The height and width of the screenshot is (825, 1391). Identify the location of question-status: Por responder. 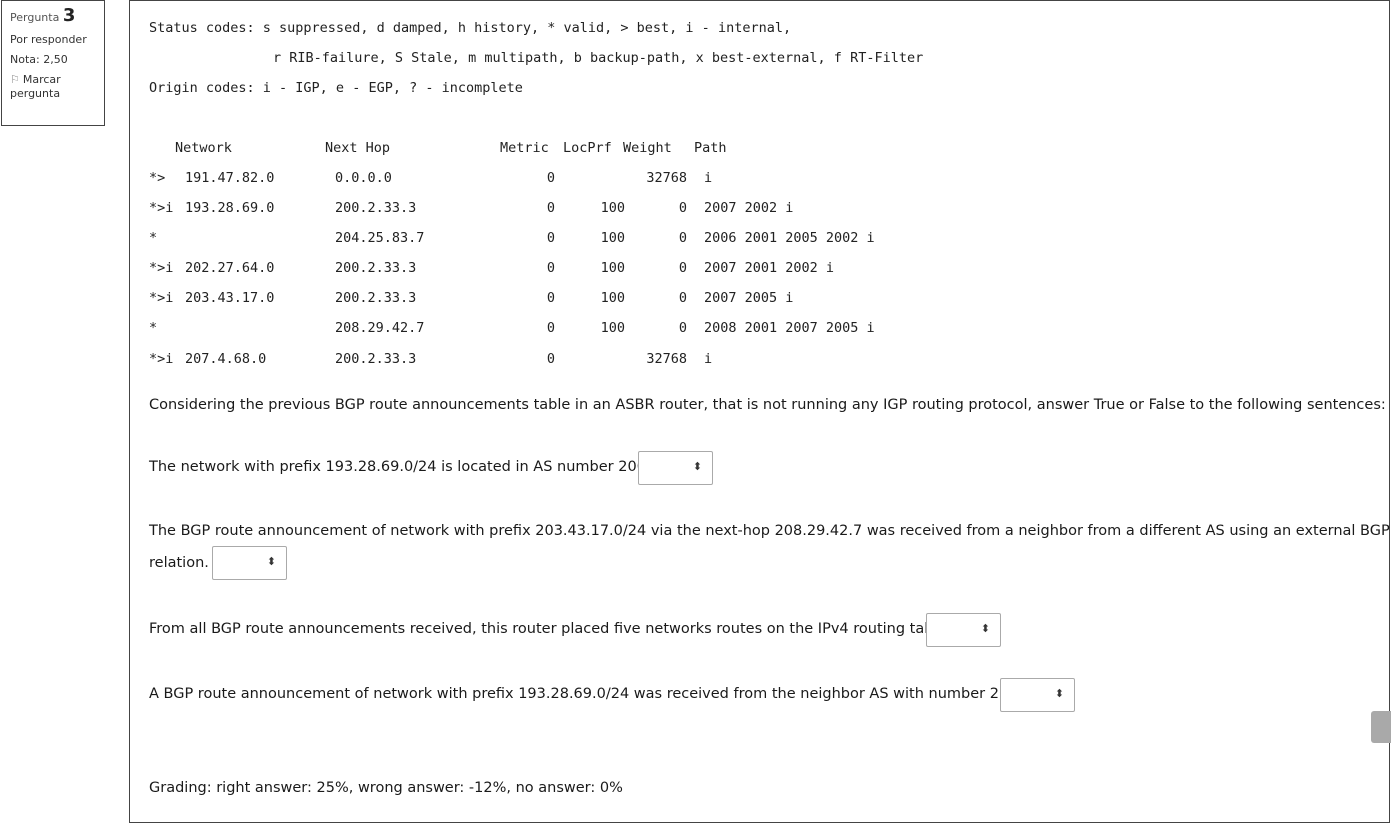
(48, 39).